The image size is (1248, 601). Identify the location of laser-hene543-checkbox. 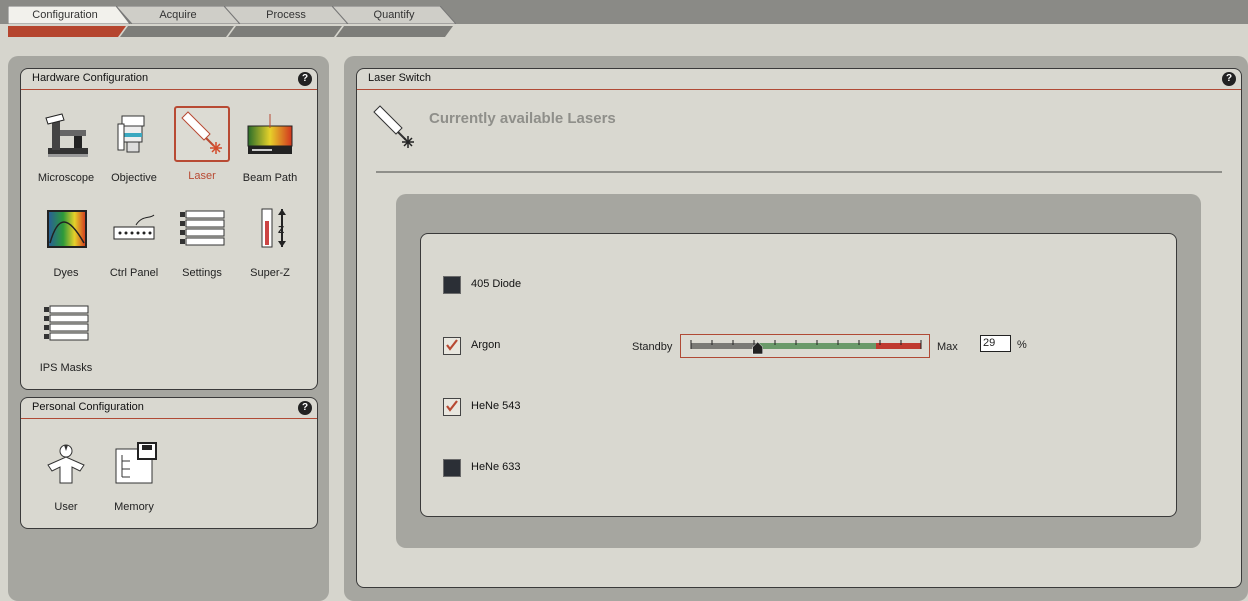
(452, 407).